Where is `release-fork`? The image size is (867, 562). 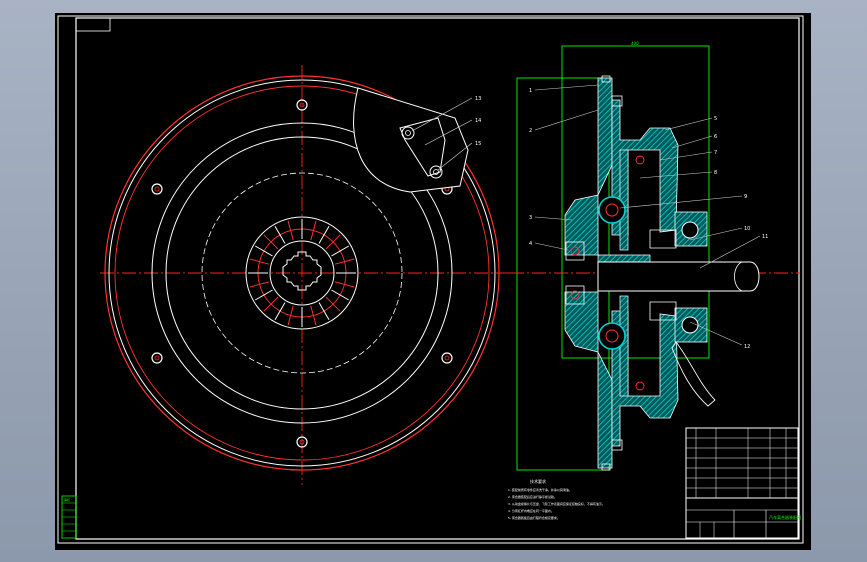 release-fork is located at coordinates (693, 374).